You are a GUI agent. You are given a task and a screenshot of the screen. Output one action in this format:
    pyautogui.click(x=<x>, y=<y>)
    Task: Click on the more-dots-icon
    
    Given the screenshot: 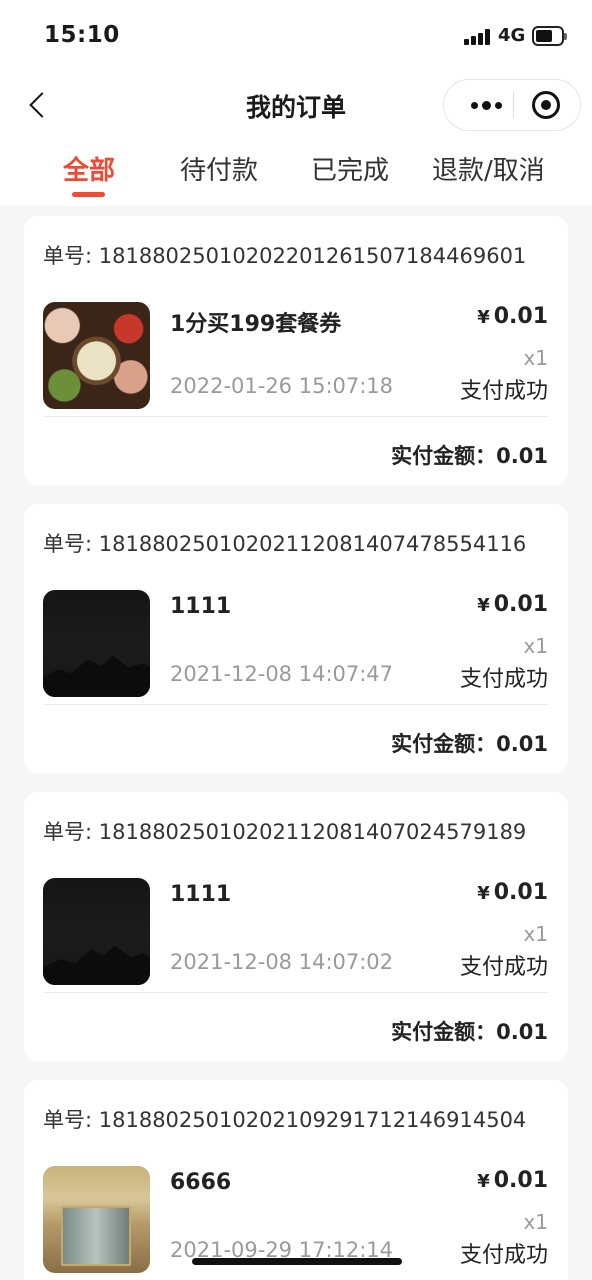 What is the action you would take?
    pyautogui.click(x=474, y=105)
    